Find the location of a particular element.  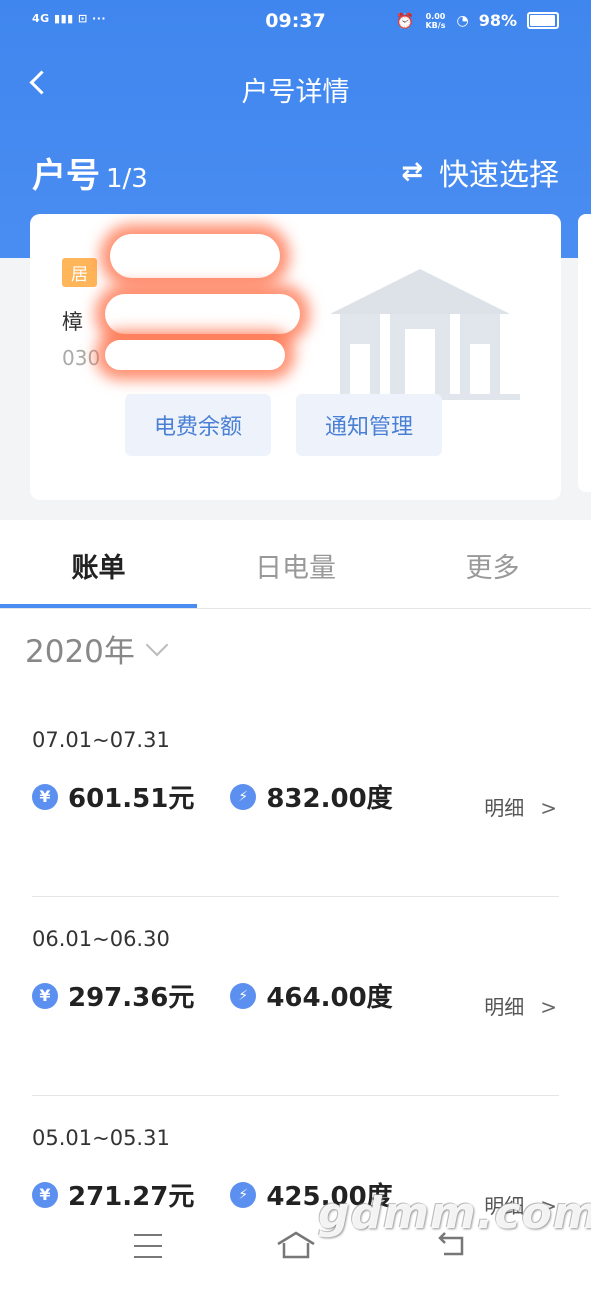

residence-tag: 居 is located at coordinates (79, 272).